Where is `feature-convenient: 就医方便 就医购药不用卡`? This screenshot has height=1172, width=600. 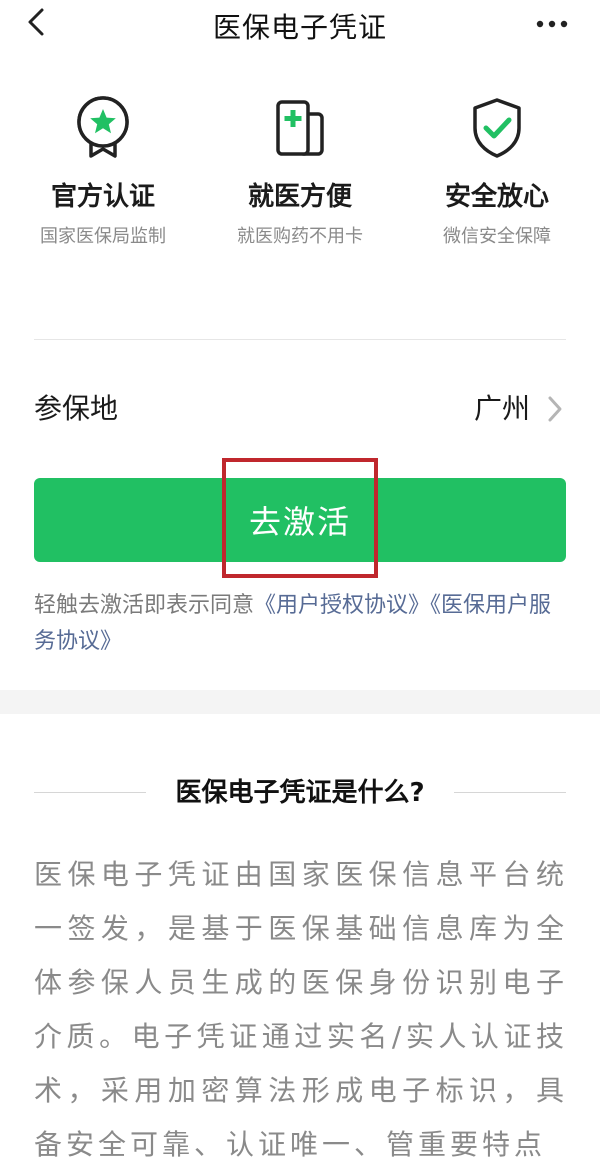 feature-convenient: 就医方便 就医购药不用卡 is located at coordinates (300, 173).